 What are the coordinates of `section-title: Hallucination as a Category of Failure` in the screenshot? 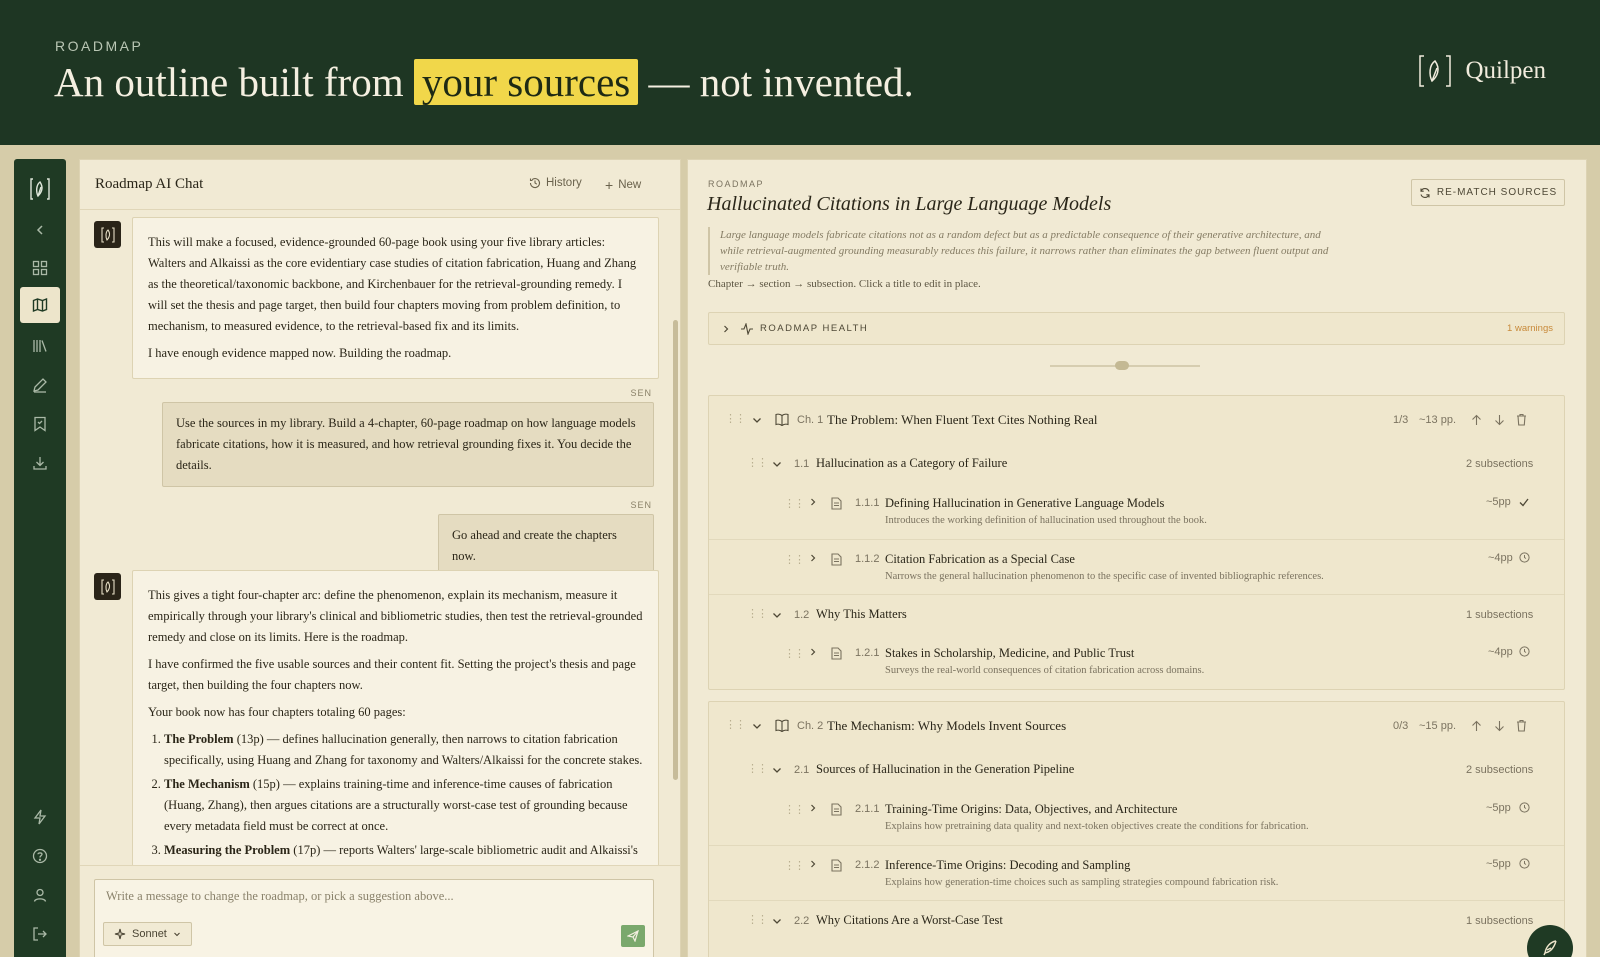 It's located at (911, 463).